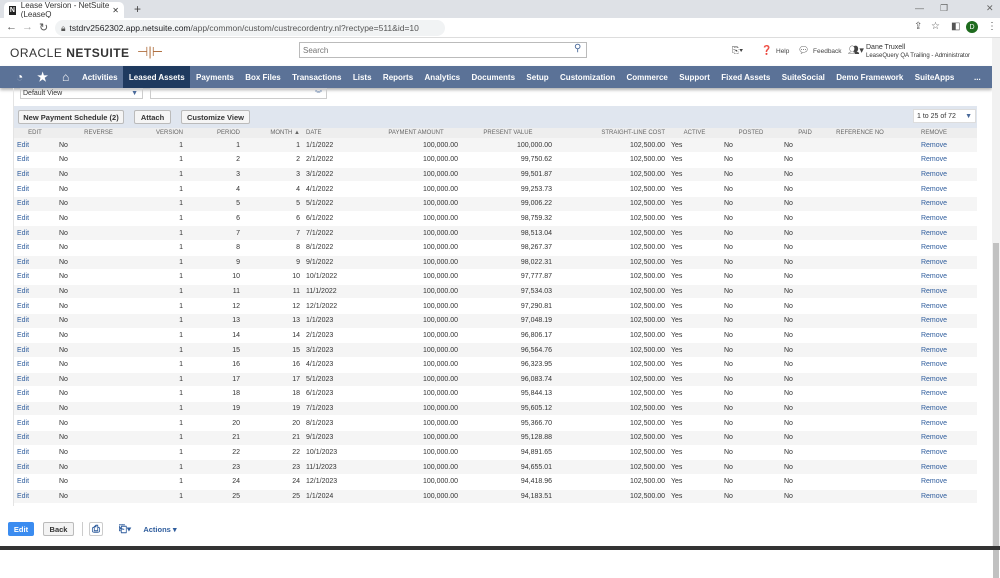 This screenshot has height=578, width=1000. What do you see at coordinates (362, 77) in the screenshot?
I see `menu-item-lists: Lists` at bounding box center [362, 77].